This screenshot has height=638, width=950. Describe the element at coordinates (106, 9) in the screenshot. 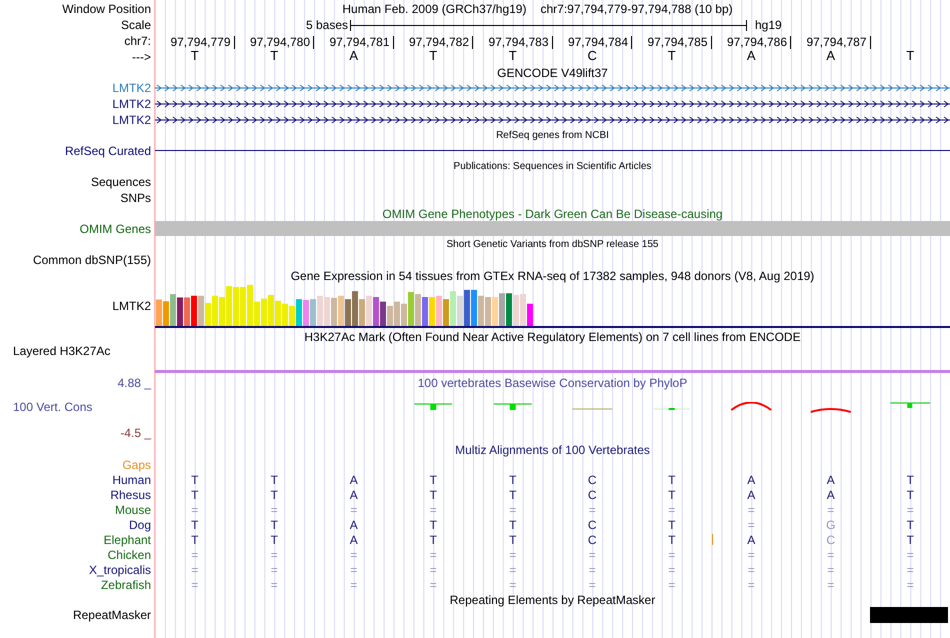

I see `track-label: Window Position` at that location.